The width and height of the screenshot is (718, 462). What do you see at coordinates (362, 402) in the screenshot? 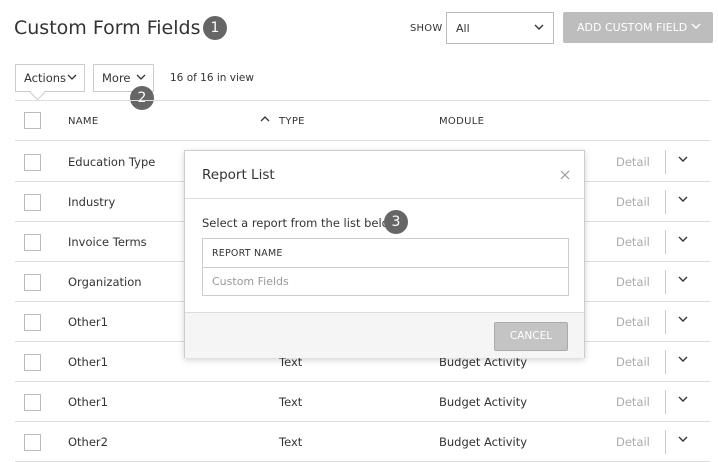
I see `table-row: Other1 Text Budget Activity Detail` at bounding box center [362, 402].